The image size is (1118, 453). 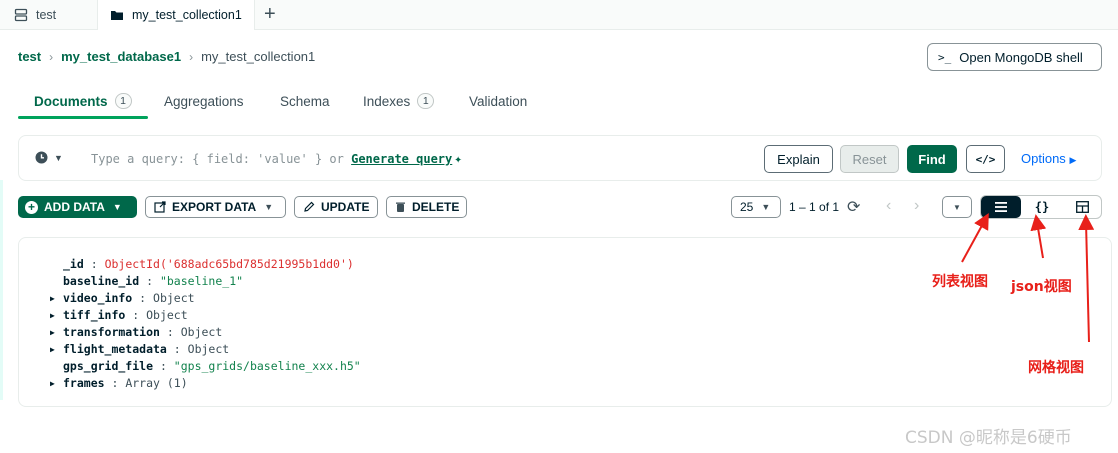 What do you see at coordinates (756, 207) in the screenshot?
I see `page-size-select: 25 ▼` at bounding box center [756, 207].